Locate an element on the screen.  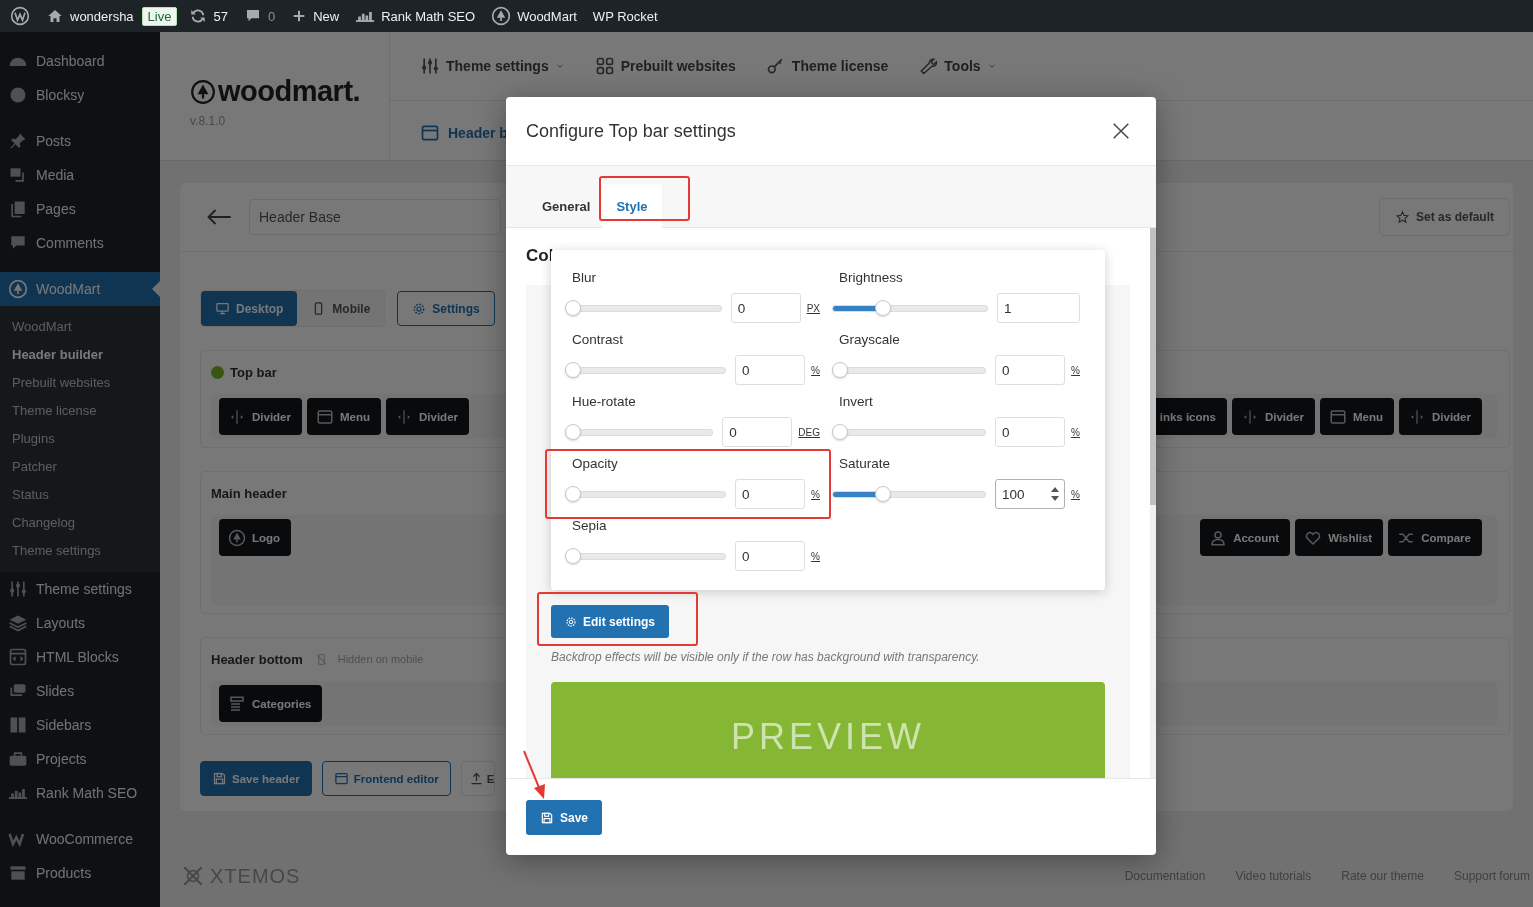
set-default-button: Set as default is located at coordinates (1444, 217).